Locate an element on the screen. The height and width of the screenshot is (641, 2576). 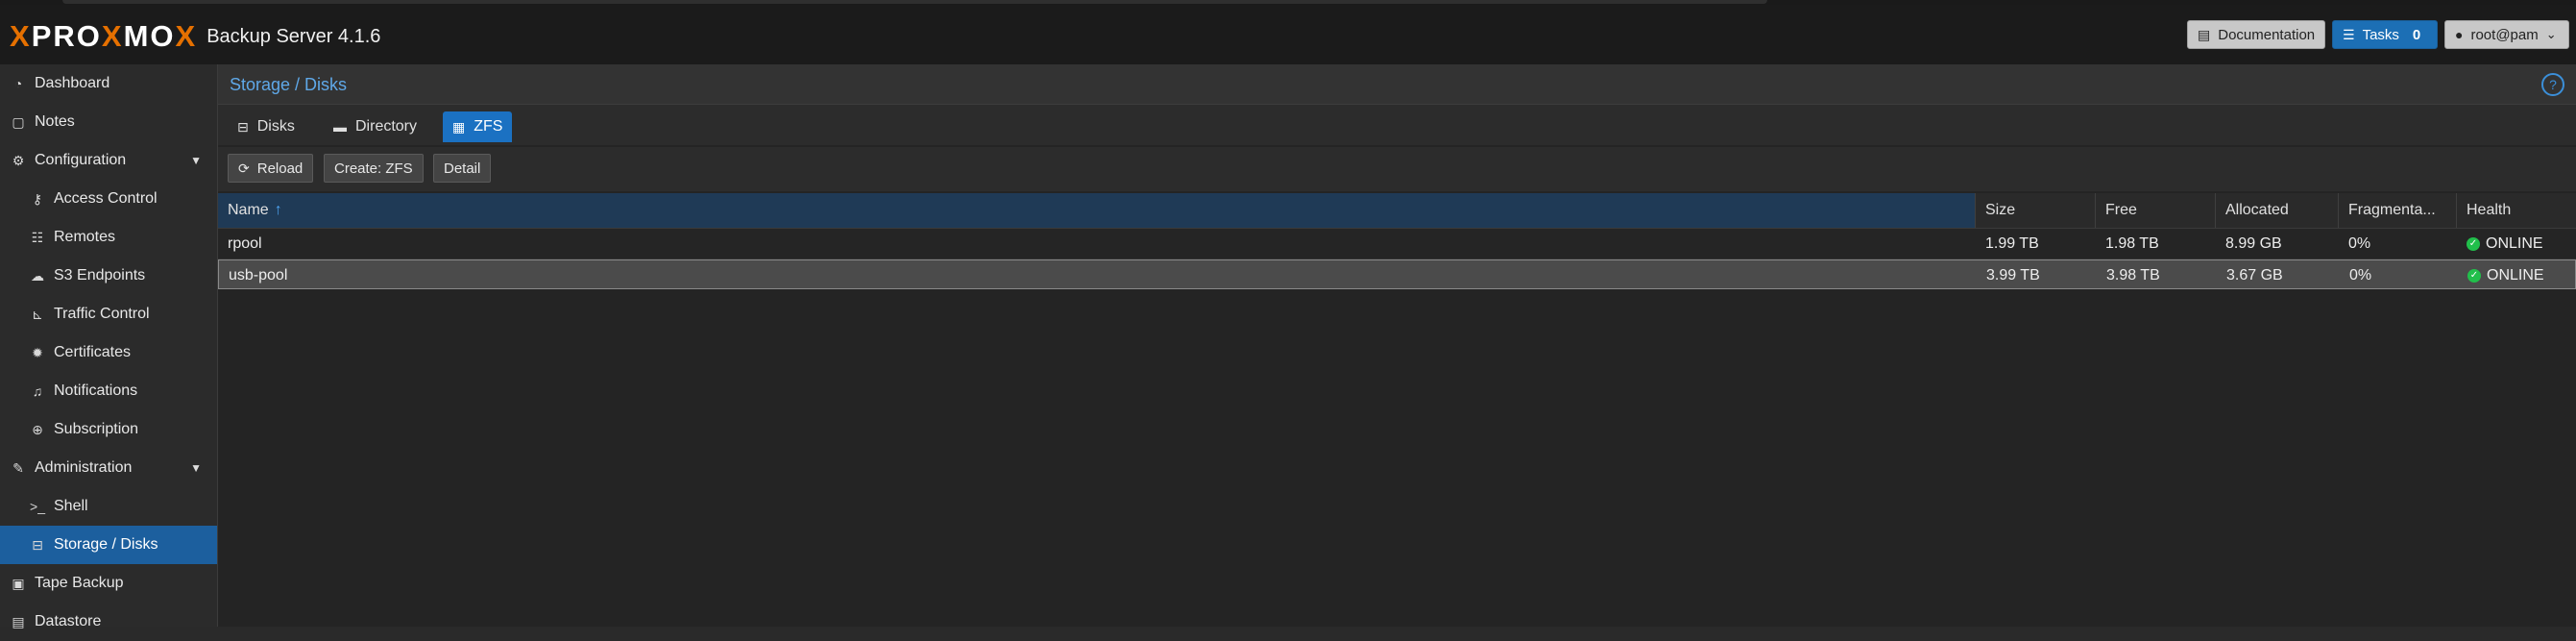
cell-free: 3.98 TB is located at coordinates (2133, 275).